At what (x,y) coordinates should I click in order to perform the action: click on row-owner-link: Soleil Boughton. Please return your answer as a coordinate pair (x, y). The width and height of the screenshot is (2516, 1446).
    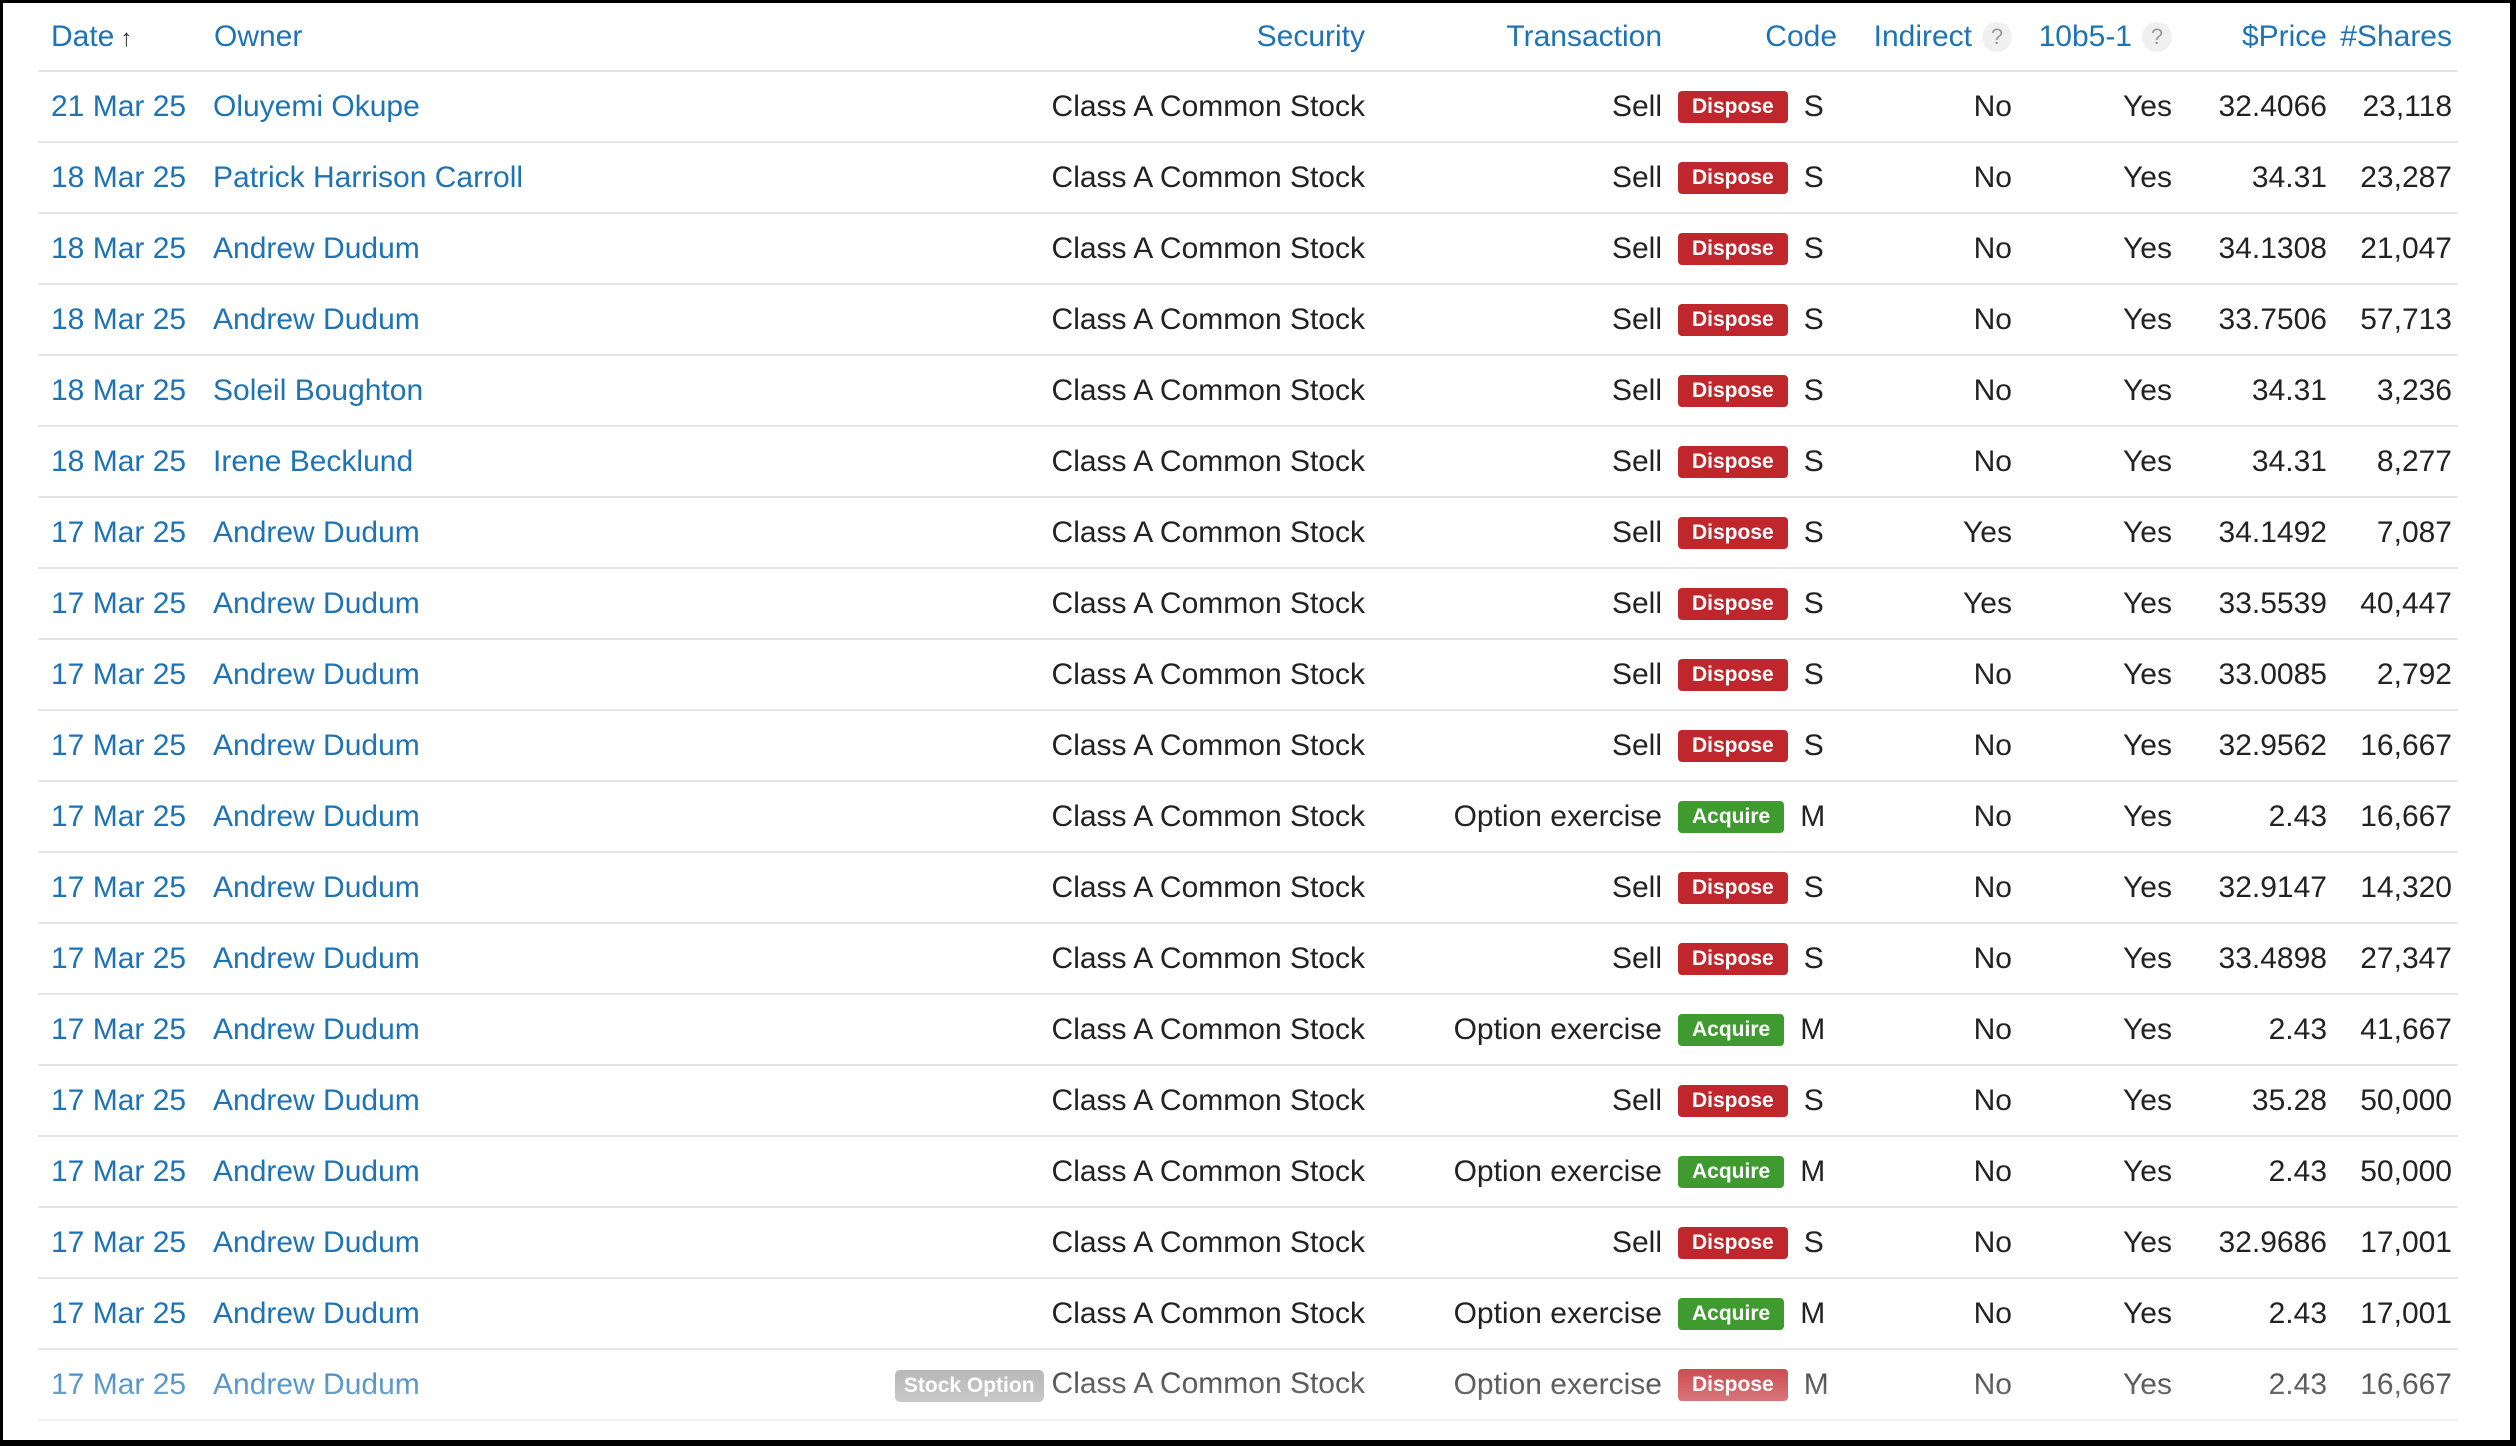
    Looking at the image, I should click on (441, 391).